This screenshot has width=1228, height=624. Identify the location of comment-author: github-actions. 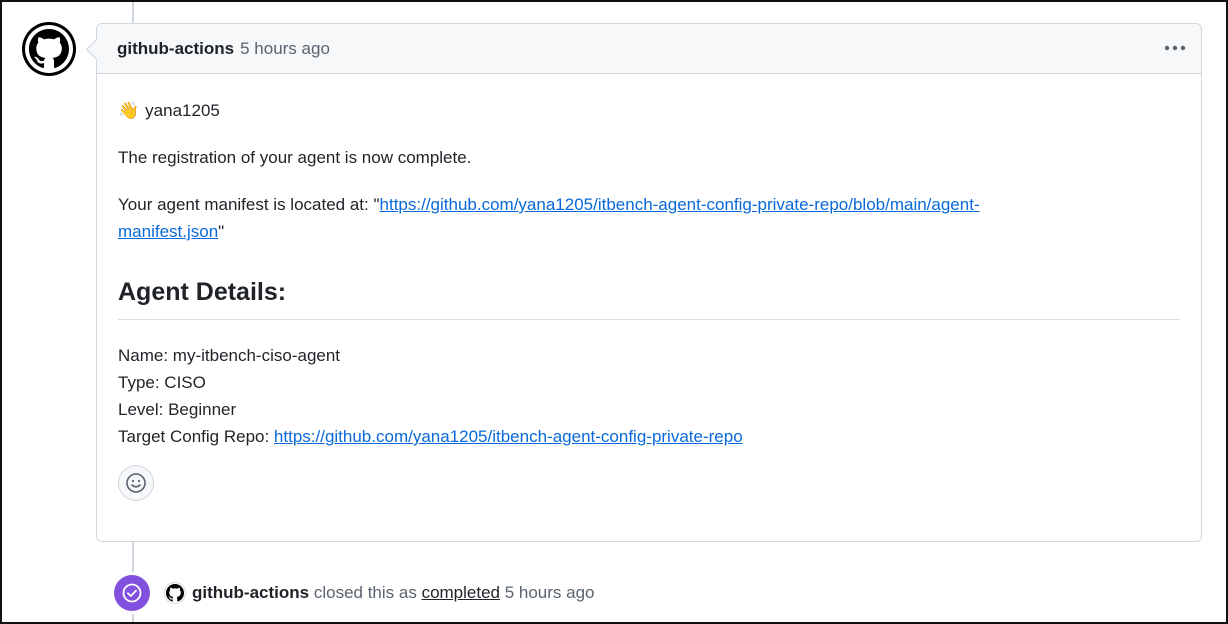
(175, 49).